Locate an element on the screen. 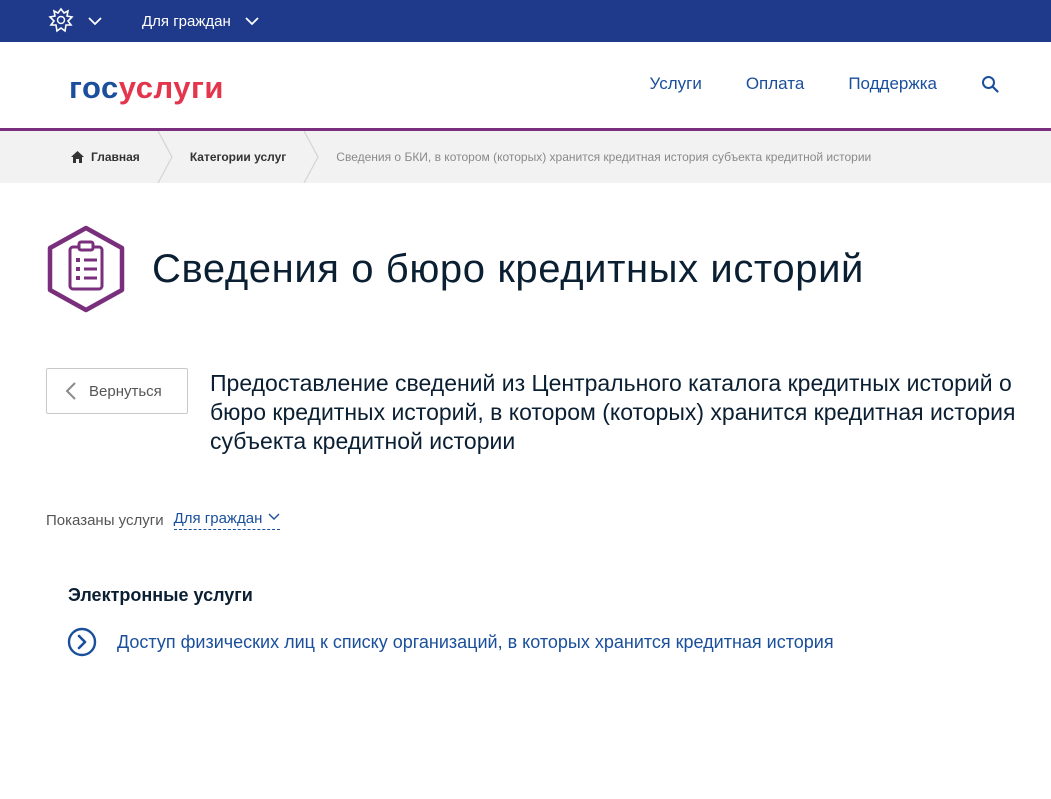 This screenshot has width=1051, height=799. clipboard-list-icon is located at coordinates (86, 269).